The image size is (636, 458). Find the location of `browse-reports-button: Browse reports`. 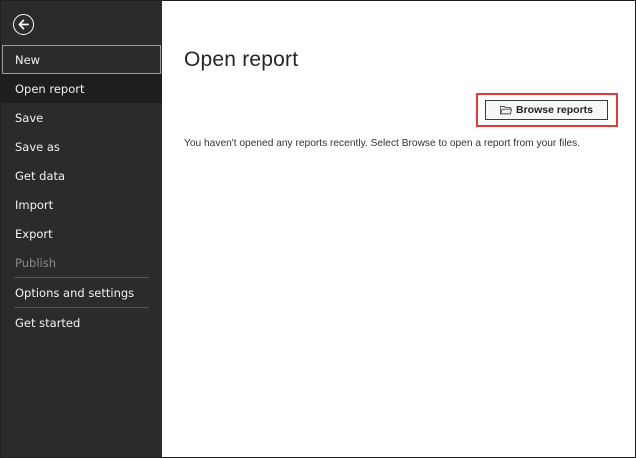

browse-reports-button: Browse reports is located at coordinates (546, 110).